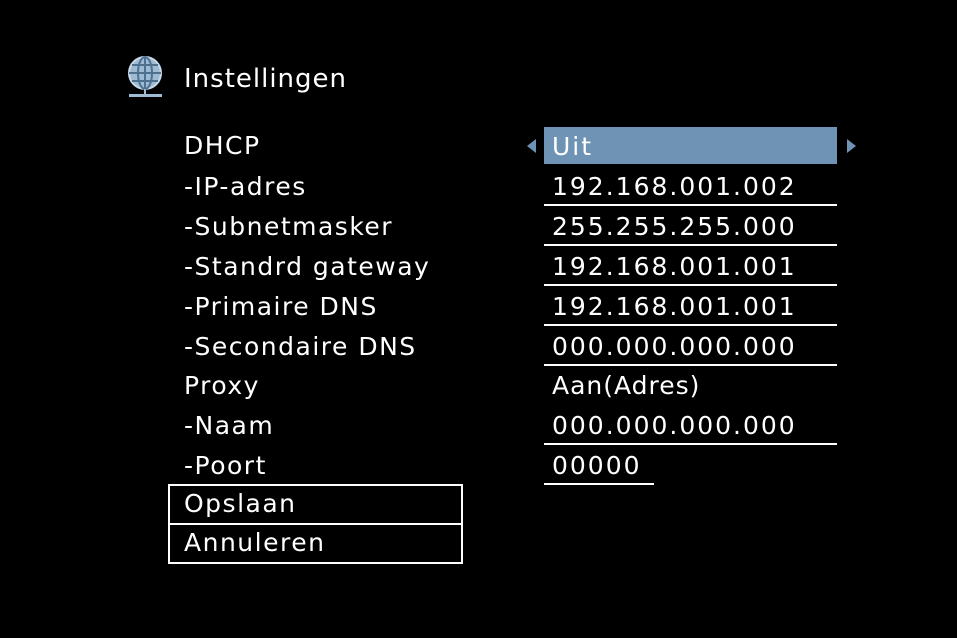  Describe the element at coordinates (315, 504) in the screenshot. I see `save-button: Opslaan` at that location.